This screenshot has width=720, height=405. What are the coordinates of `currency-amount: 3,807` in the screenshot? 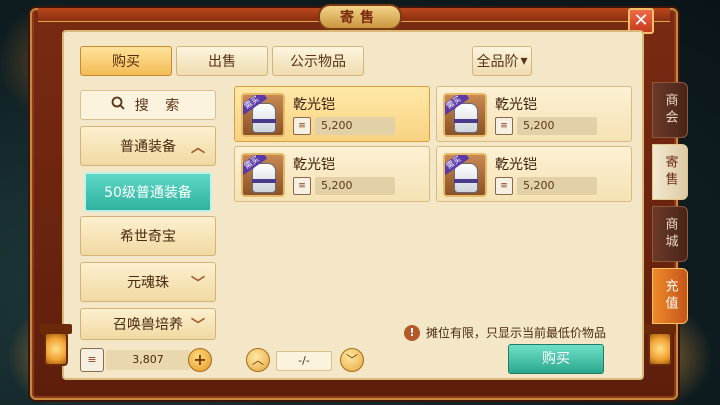 It's located at (148, 360).